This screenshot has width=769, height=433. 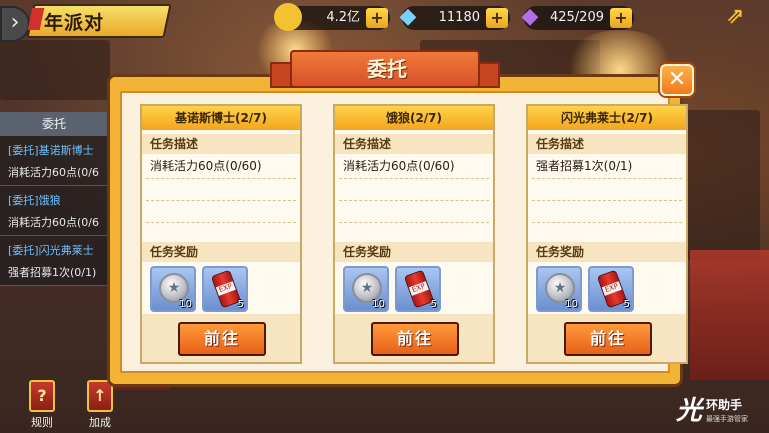 I want to click on watermark-main: 光, so click(x=689, y=411).